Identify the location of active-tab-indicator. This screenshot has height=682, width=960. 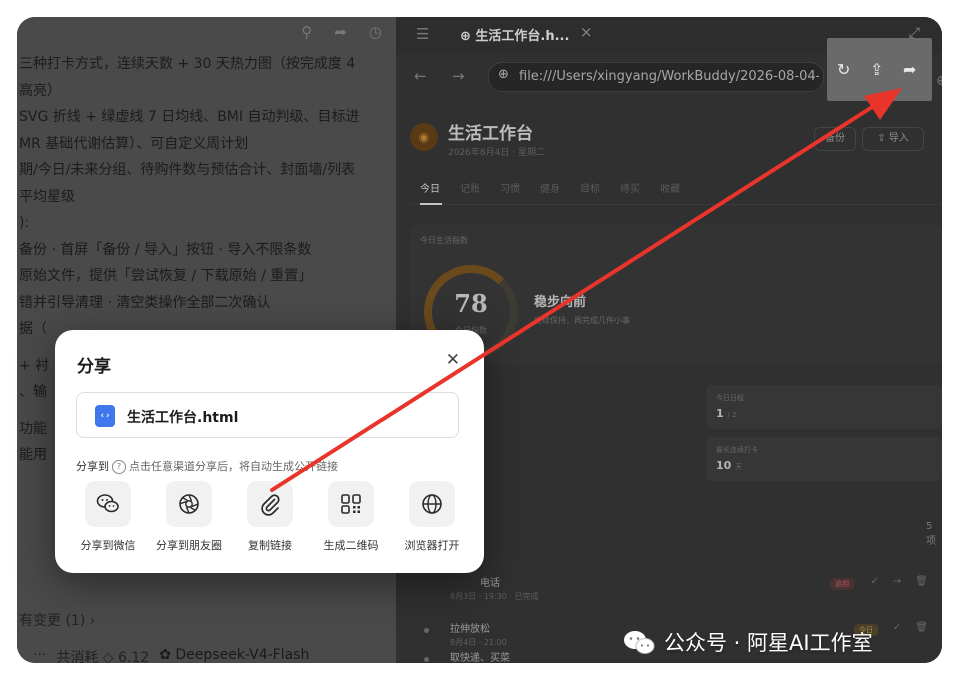
(431, 204).